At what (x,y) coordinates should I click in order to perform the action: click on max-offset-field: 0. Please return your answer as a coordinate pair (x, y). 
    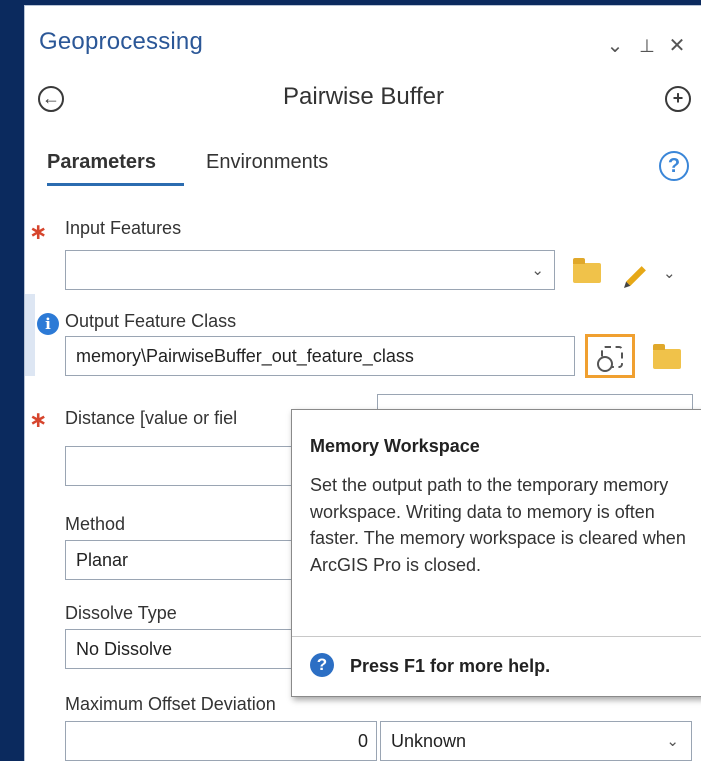
    Looking at the image, I should click on (221, 741).